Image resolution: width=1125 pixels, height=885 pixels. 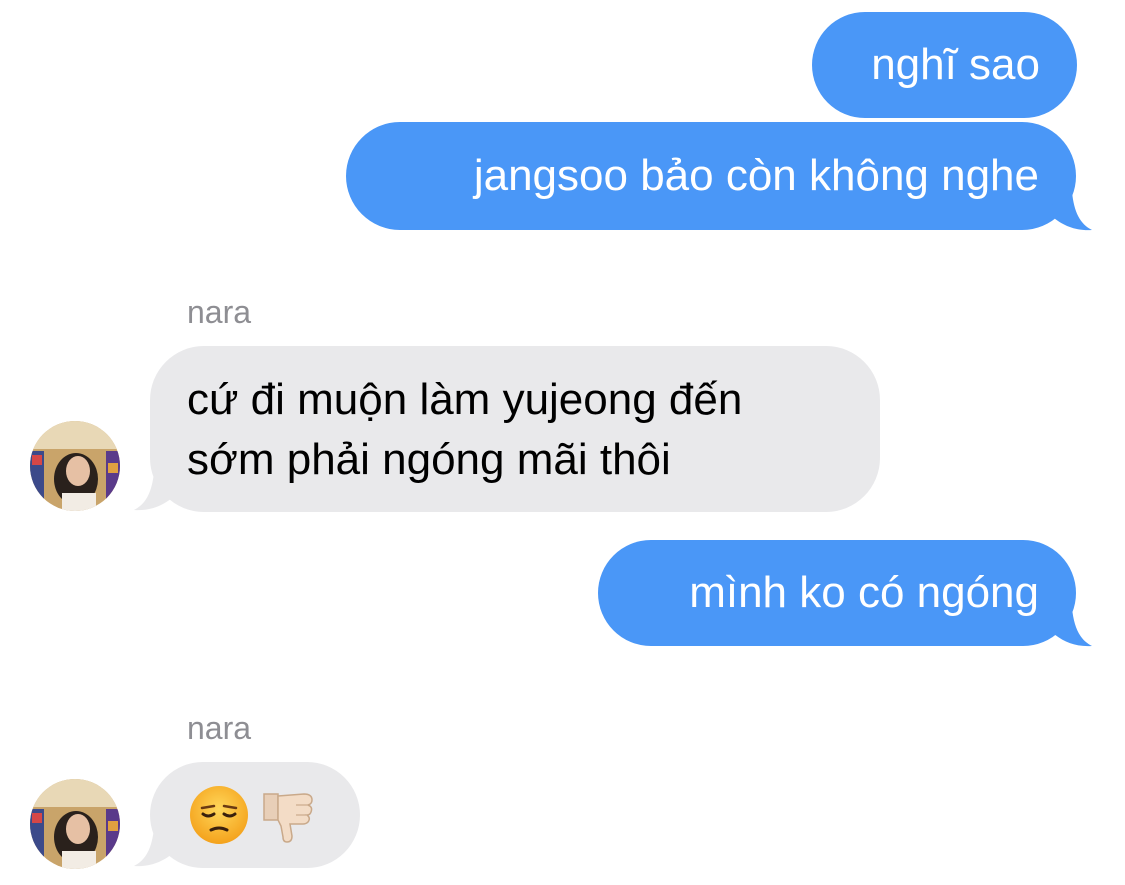 What do you see at coordinates (864, 592) in the screenshot?
I see `message-text: mình ko có ngóng` at bounding box center [864, 592].